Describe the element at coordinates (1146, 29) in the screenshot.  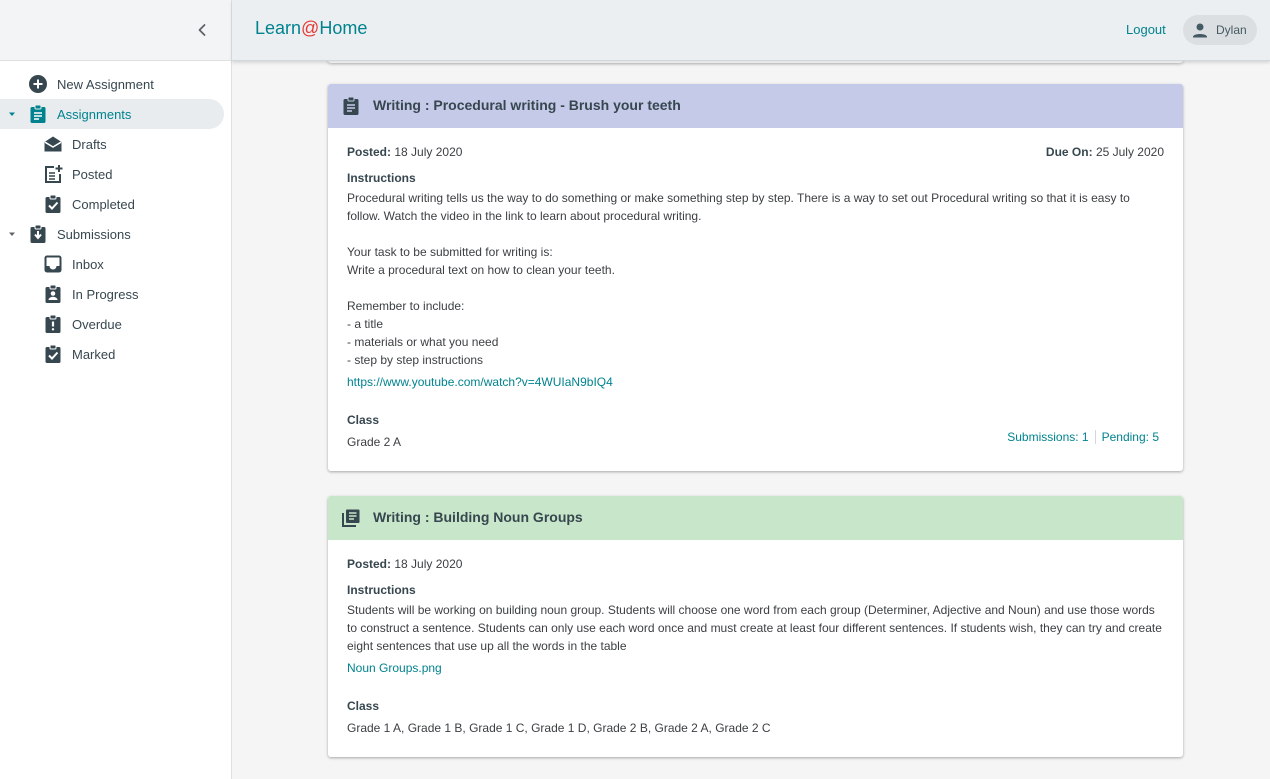
I see `logout-button: Logout` at that location.